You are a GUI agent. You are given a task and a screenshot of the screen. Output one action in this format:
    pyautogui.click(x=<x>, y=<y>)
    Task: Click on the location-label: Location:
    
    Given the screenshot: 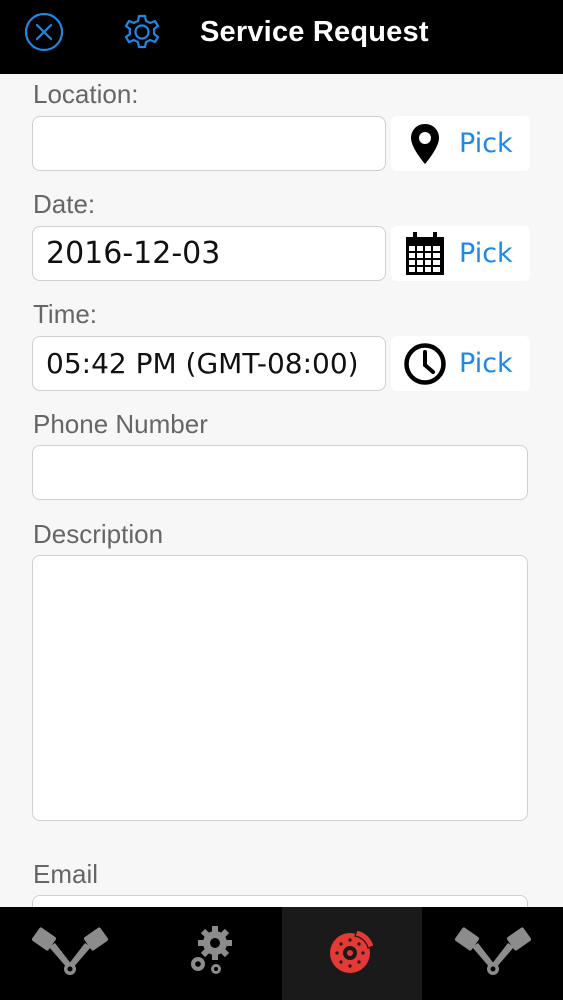 What is the action you would take?
    pyautogui.click(x=86, y=94)
    